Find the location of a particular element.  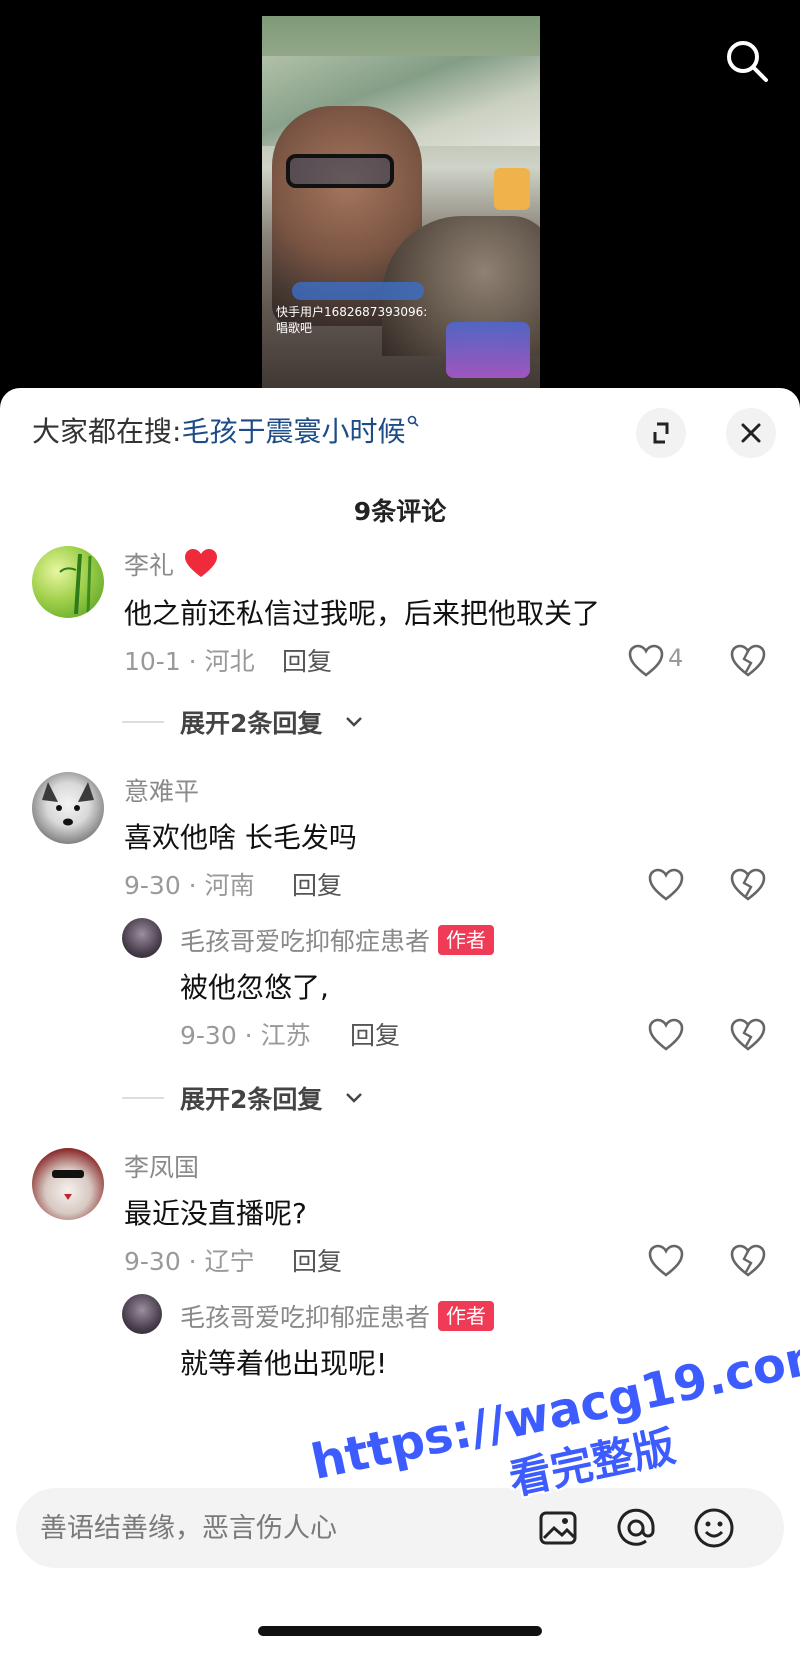

comment-text: 他之前还私信过我呢，后来把他取关了 is located at coordinates (362, 613).